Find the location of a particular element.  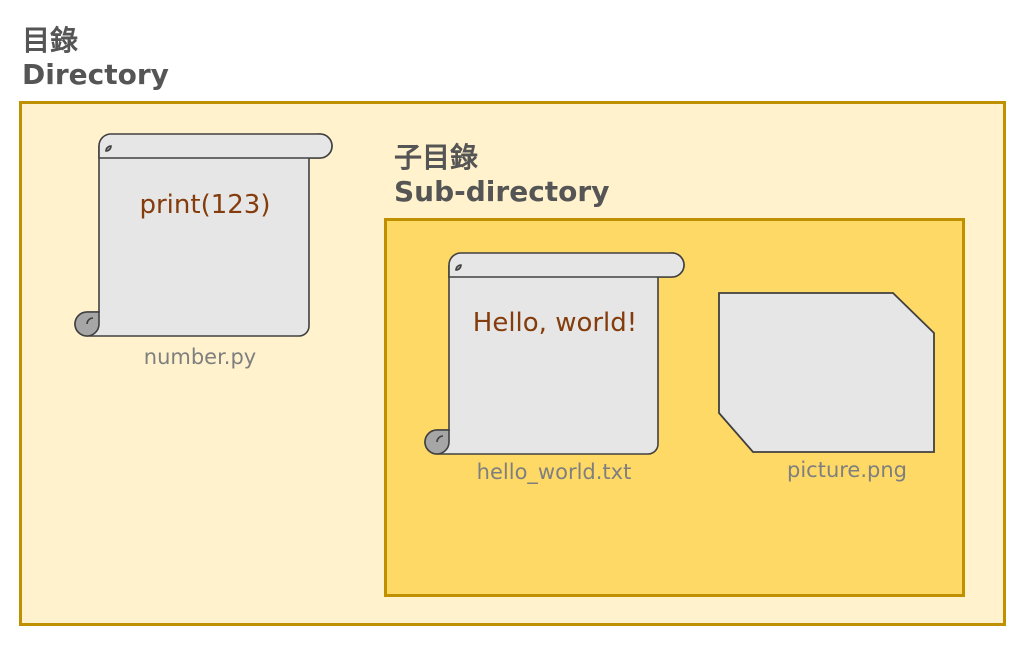

subdirectory-label-en: Sub-directory is located at coordinates (502, 191).